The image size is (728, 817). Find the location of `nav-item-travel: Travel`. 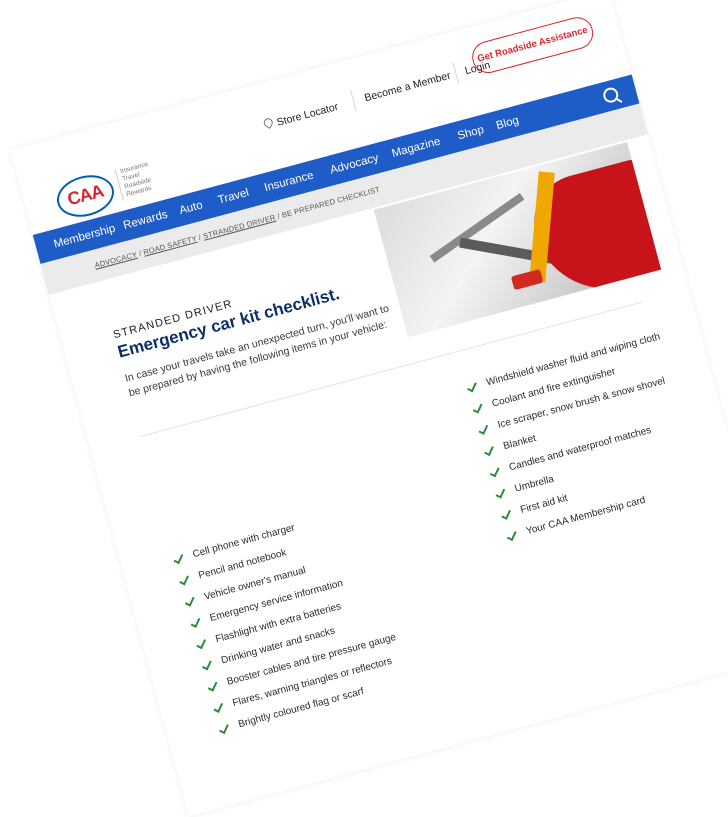

nav-item-travel: Travel is located at coordinates (234, 197).